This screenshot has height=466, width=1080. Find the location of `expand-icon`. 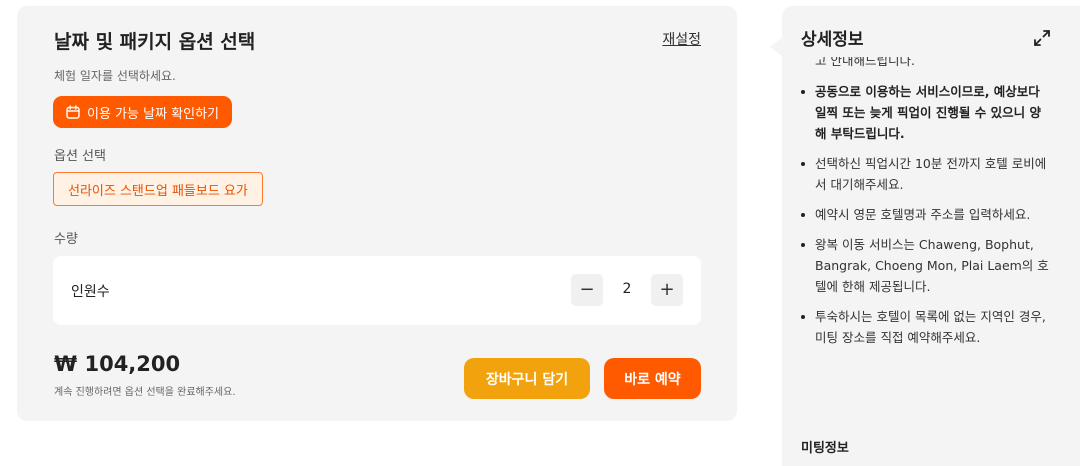

expand-icon is located at coordinates (1042, 38).